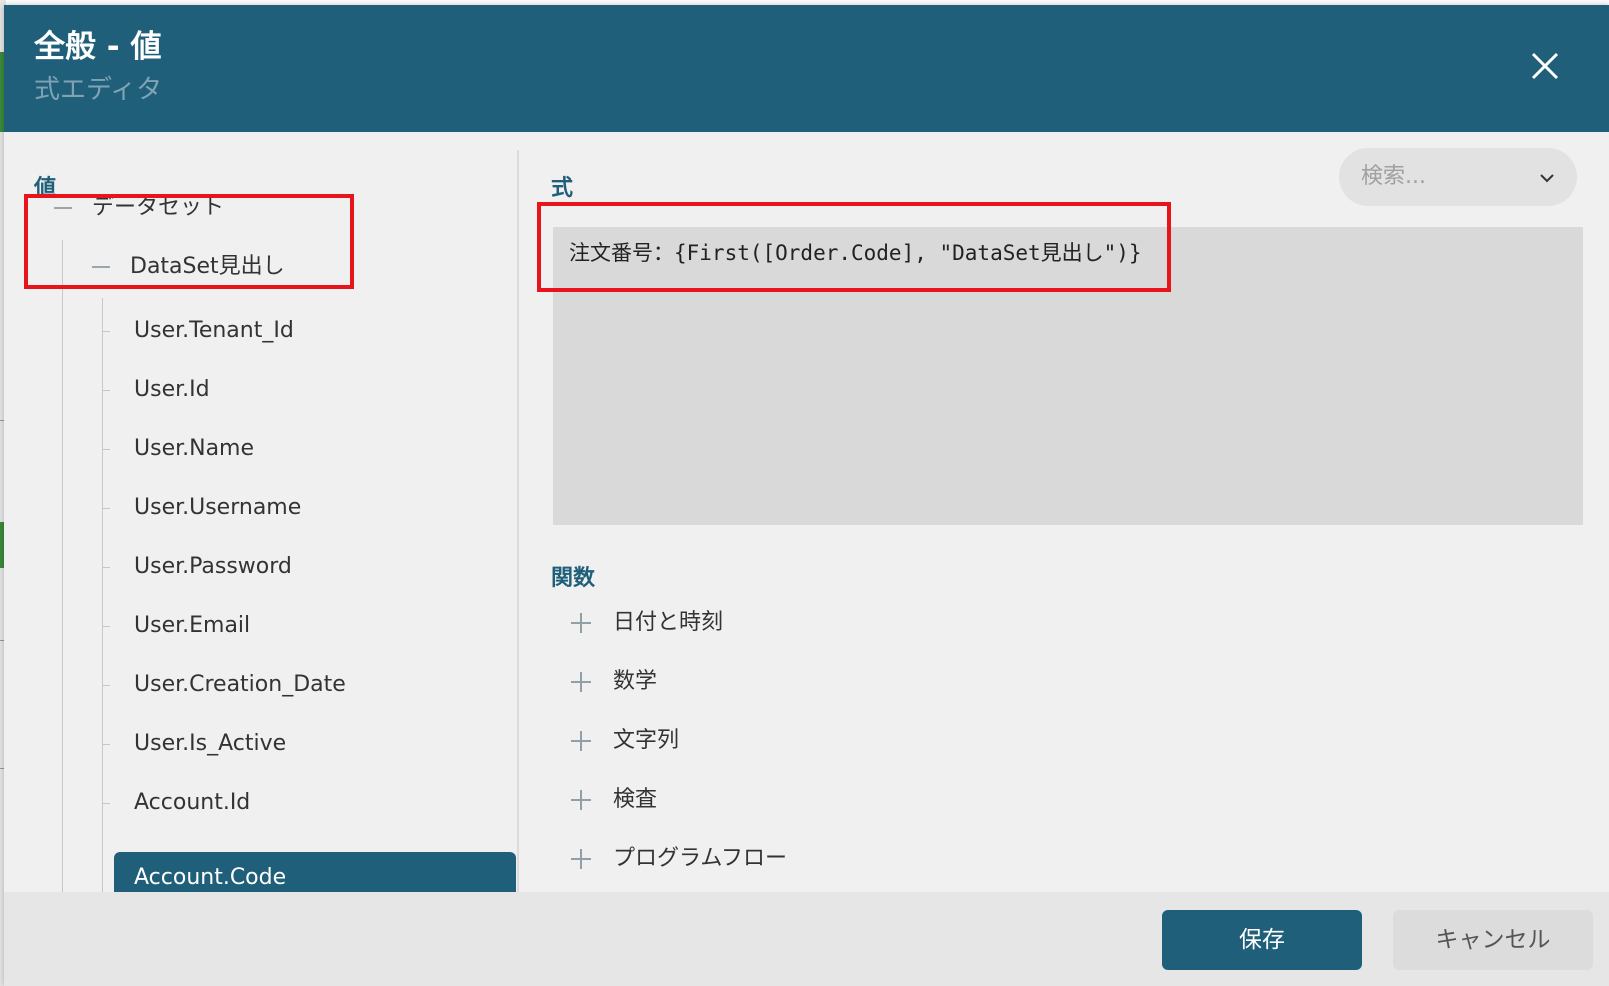  Describe the element at coordinates (98, 90) in the screenshot. I see `dialog-subtitle: 式エディタ` at that location.